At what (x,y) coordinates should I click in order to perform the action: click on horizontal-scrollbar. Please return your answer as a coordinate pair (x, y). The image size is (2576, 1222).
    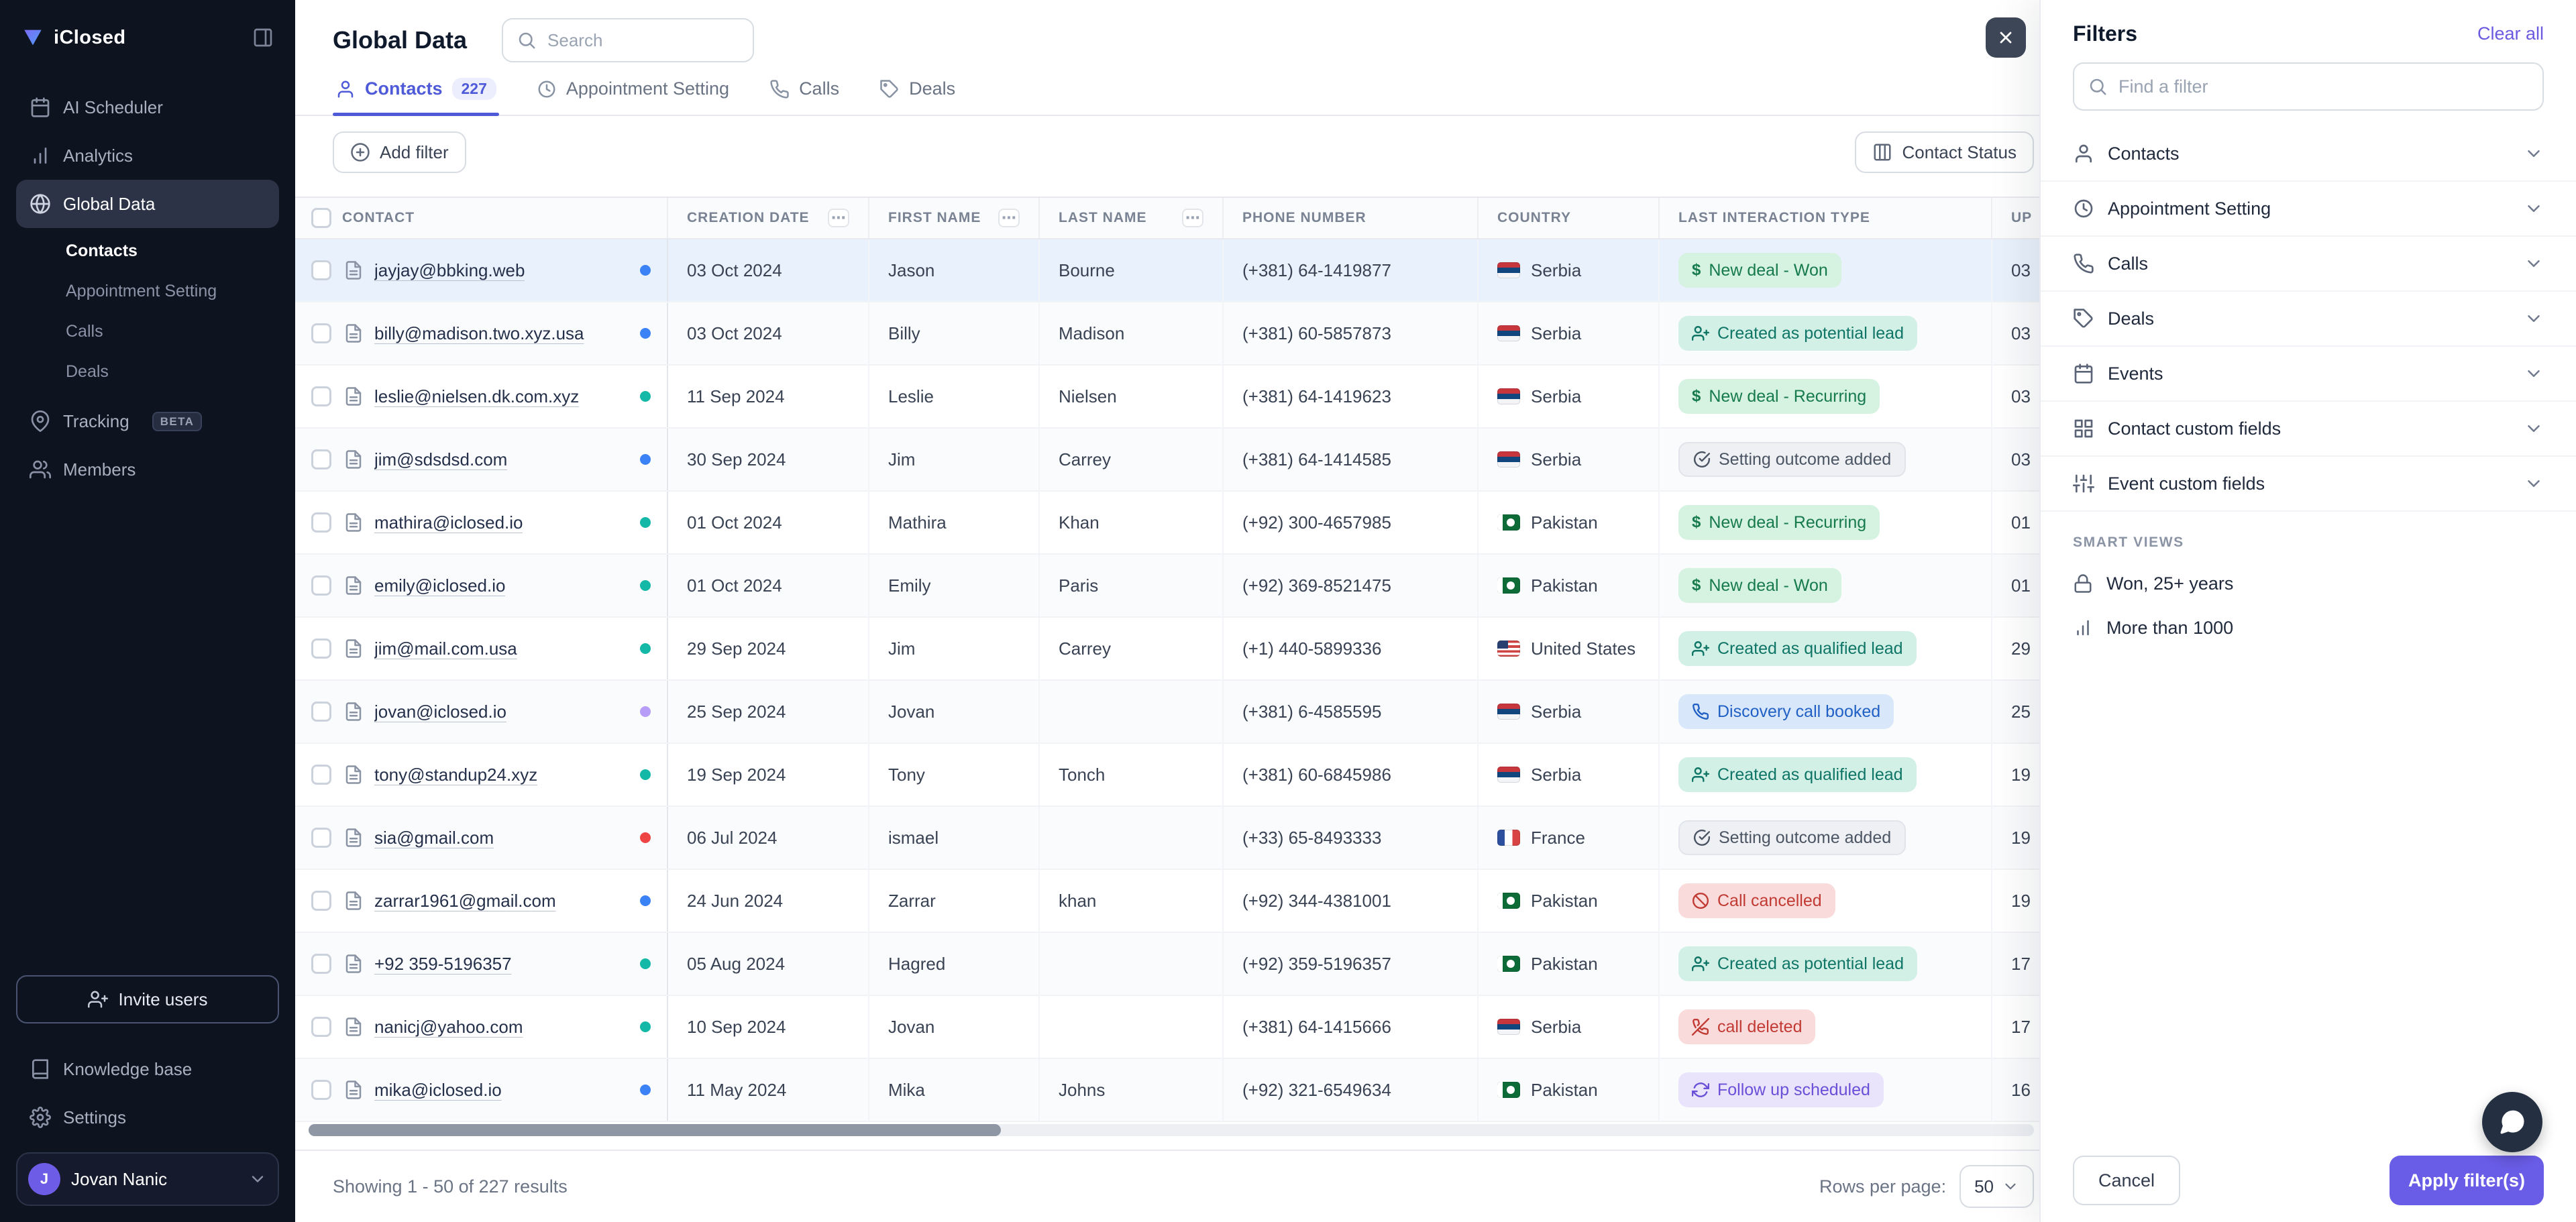
    Looking at the image, I should click on (1171, 1130).